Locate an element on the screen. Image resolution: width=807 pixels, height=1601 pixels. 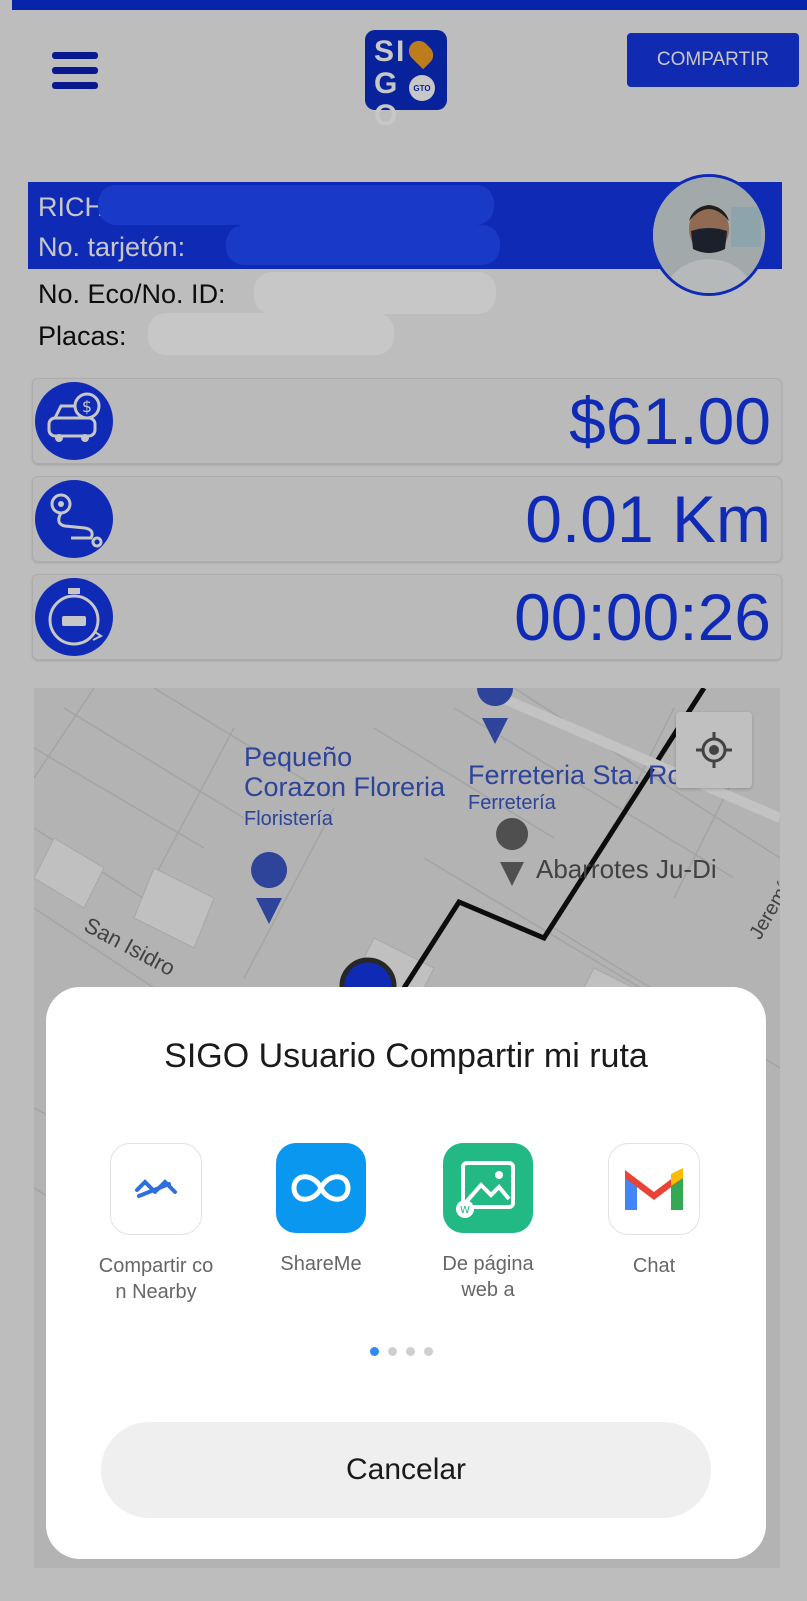
share-option-nearby: Compartir co n Nearby is located at coordinates (156, 1224).